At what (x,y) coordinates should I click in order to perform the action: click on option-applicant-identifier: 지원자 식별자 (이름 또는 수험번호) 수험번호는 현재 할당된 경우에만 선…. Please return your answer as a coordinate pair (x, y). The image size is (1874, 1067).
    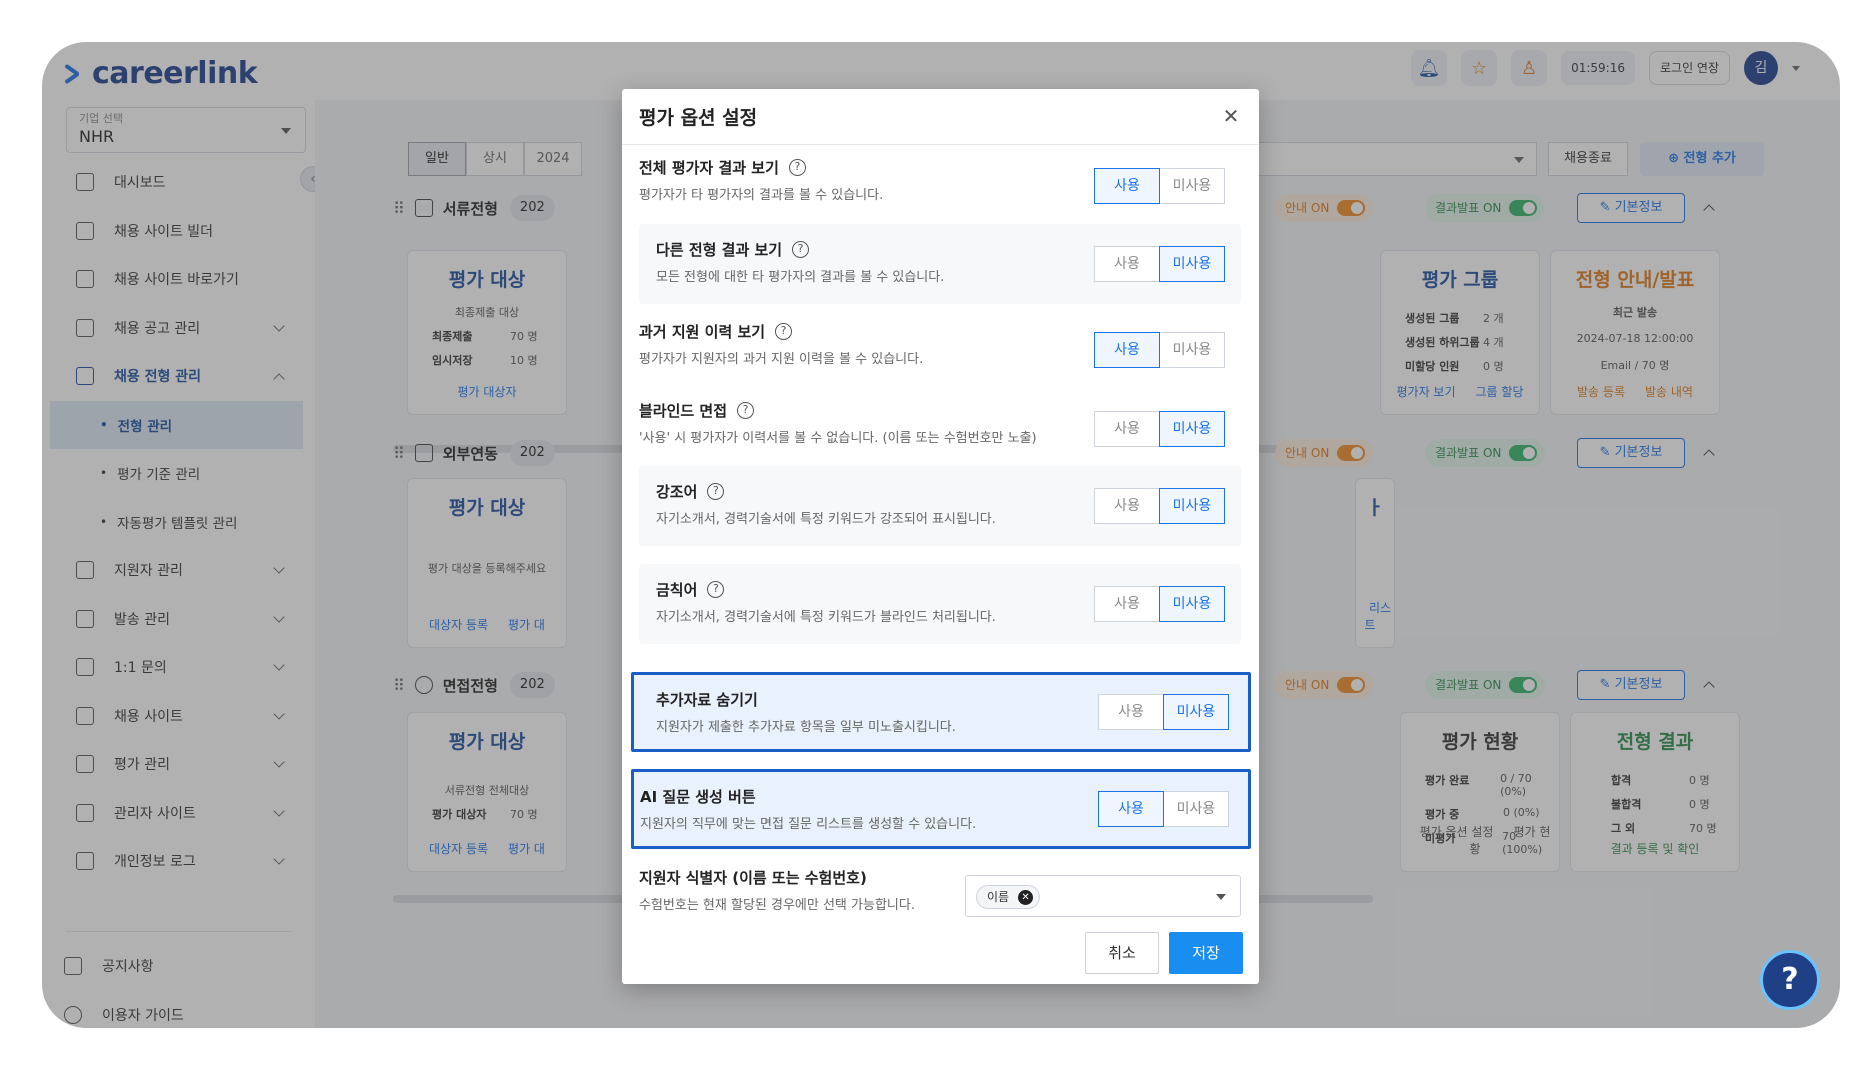
    Looking at the image, I should click on (940, 896).